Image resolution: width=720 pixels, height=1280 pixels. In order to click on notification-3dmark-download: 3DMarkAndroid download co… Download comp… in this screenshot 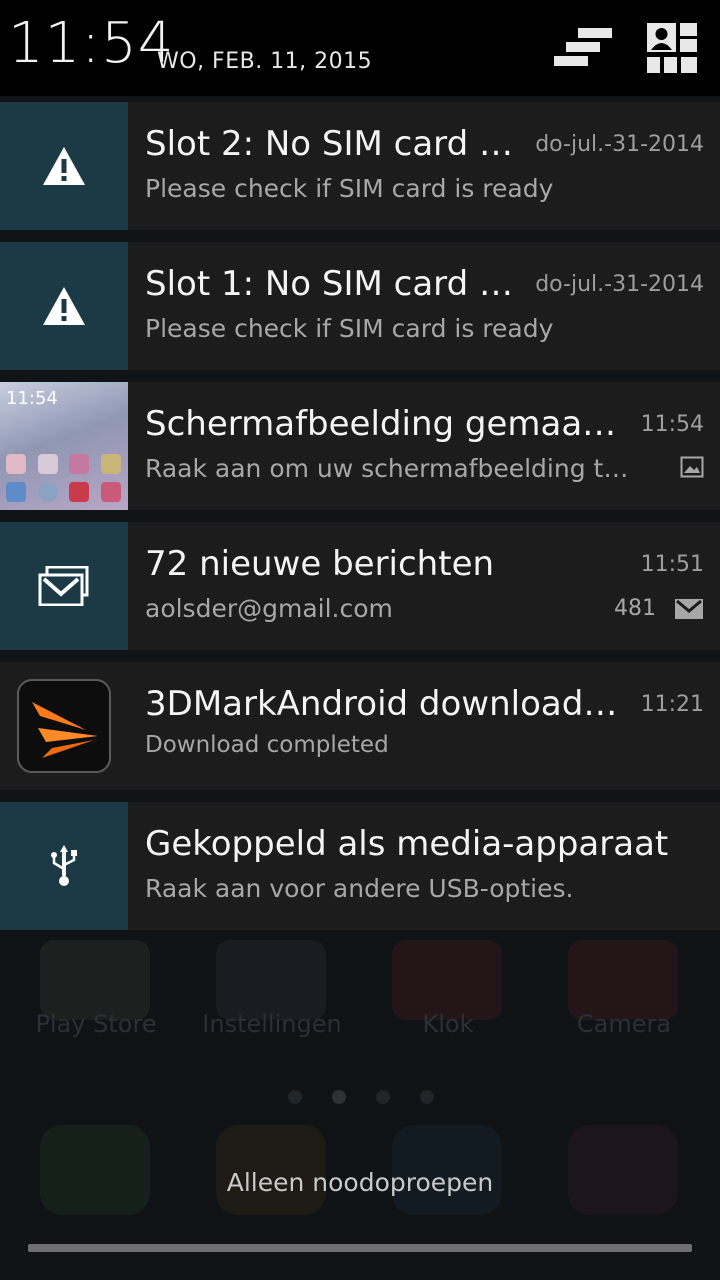, I will do `click(360, 726)`.